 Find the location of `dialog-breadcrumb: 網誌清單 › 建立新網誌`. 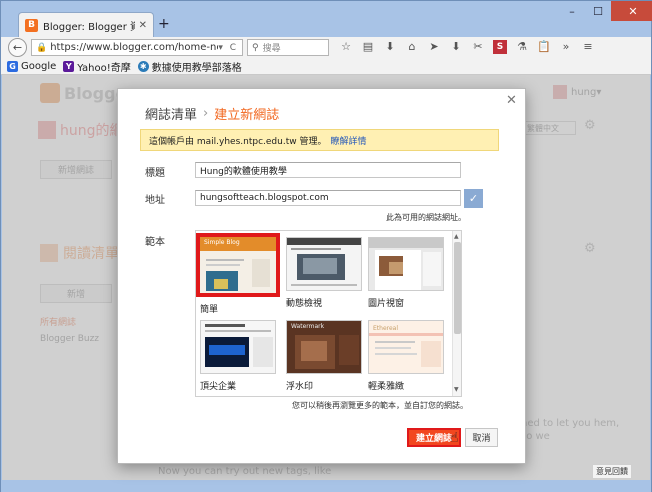

dialog-breadcrumb: 網誌清單 › 建立新網誌 is located at coordinates (212, 113).